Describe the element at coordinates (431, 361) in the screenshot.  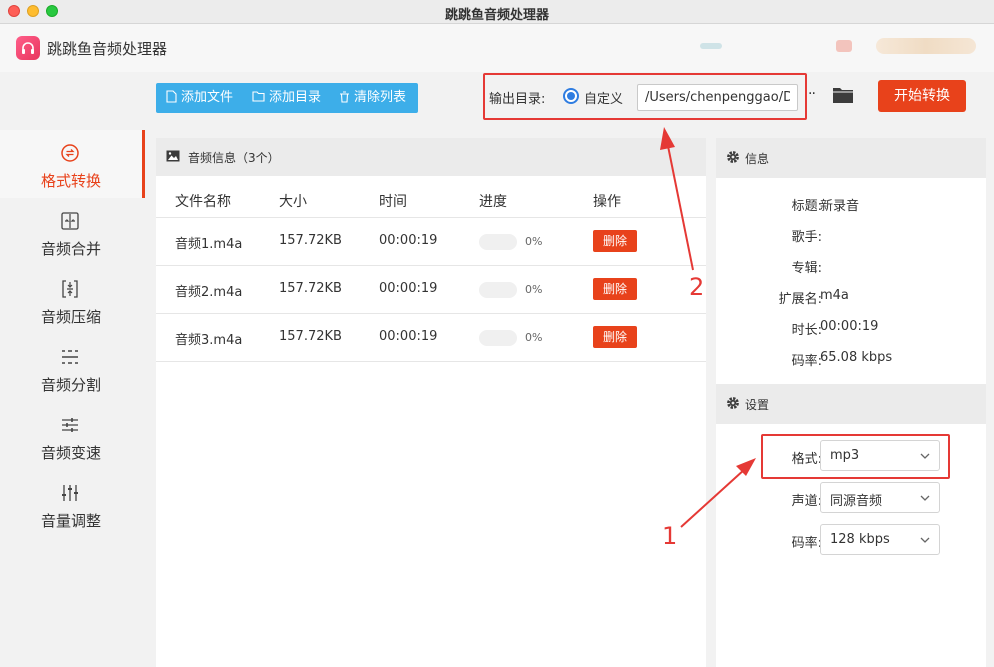
I see `table-divider` at that location.